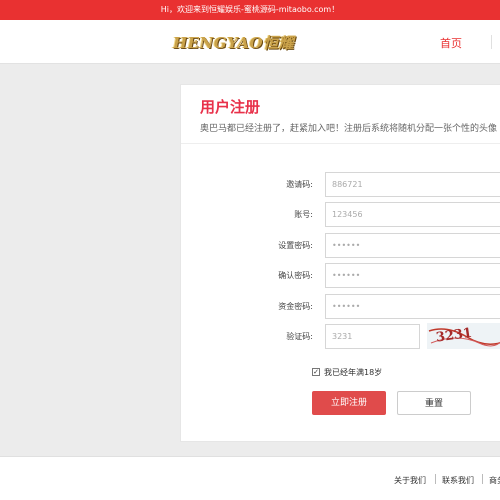 This screenshot has width=500, height=500. I want to click on account-input: 123456, so click(412, 214).